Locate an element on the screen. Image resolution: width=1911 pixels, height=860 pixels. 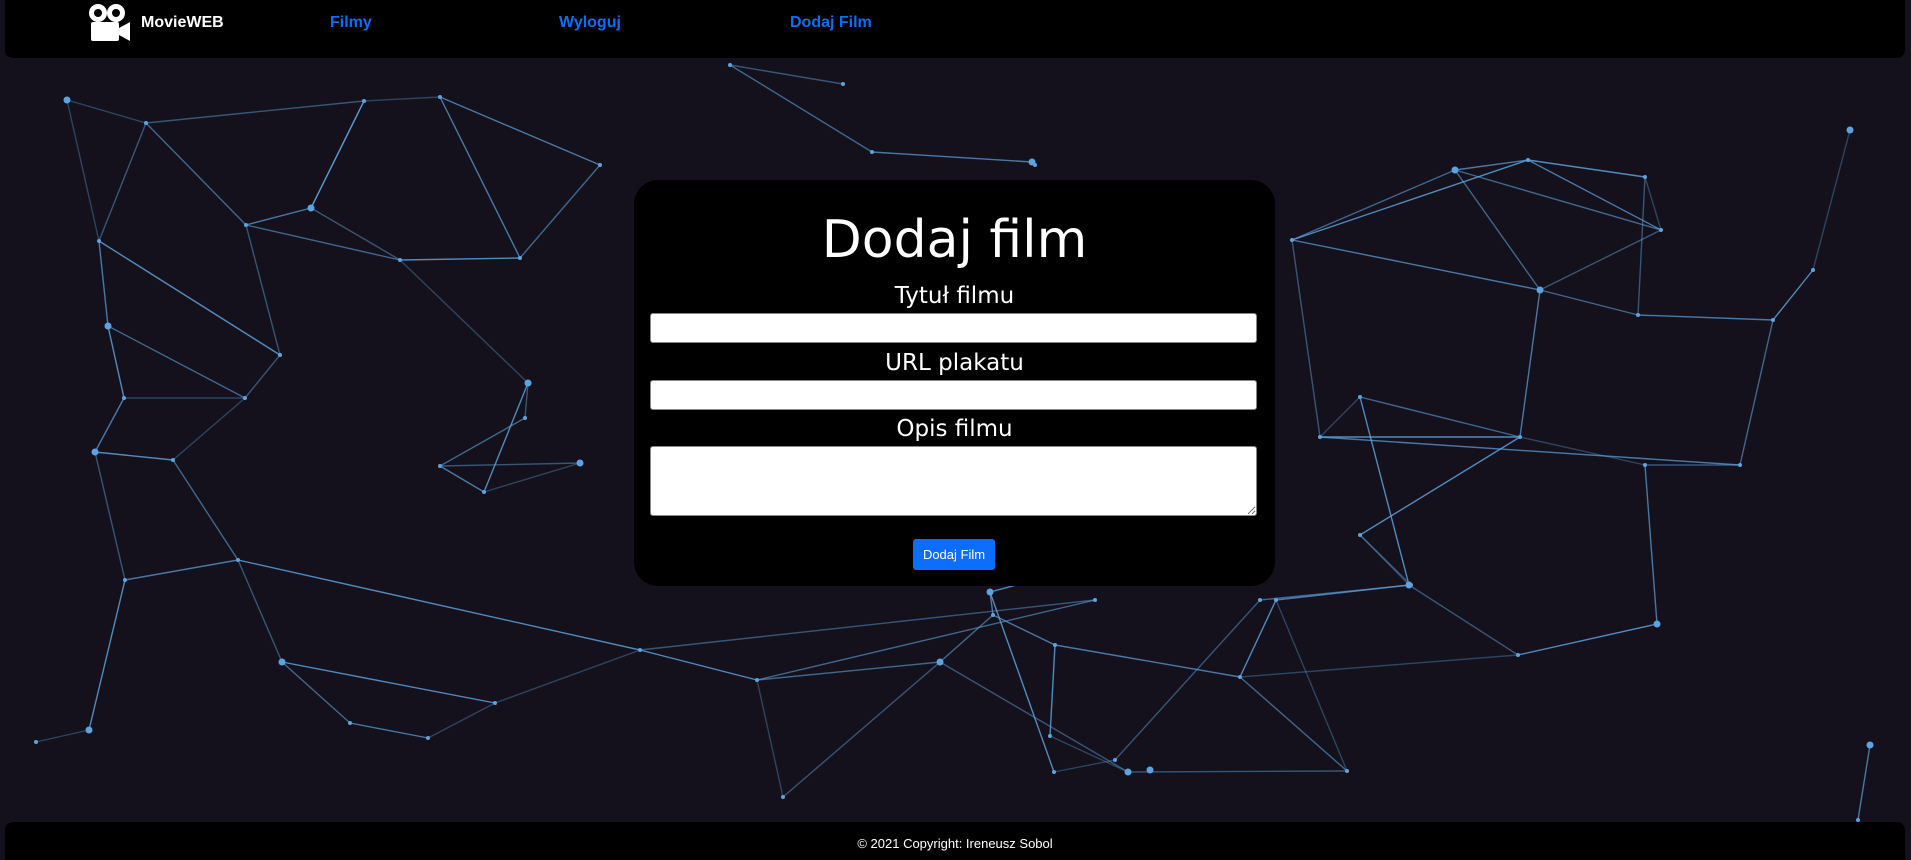
nav-link-filmy: Filmy is located at coordinates (351, 23).